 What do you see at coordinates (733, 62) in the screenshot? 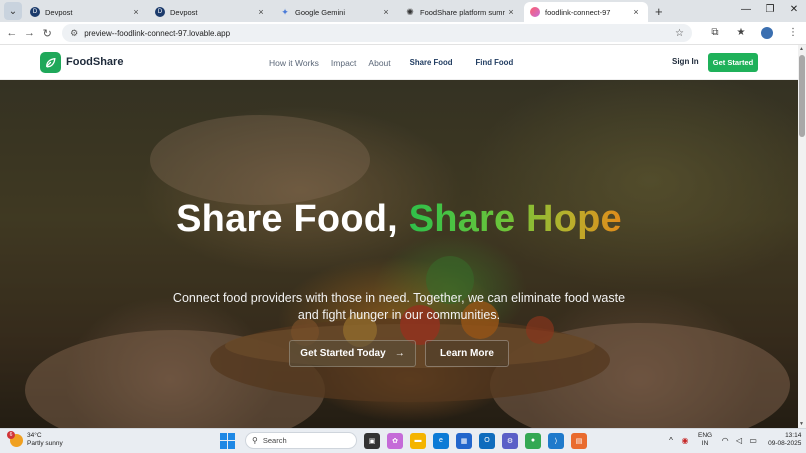
I see `get-started-button: Get Started` at bounding box center [733, 62].